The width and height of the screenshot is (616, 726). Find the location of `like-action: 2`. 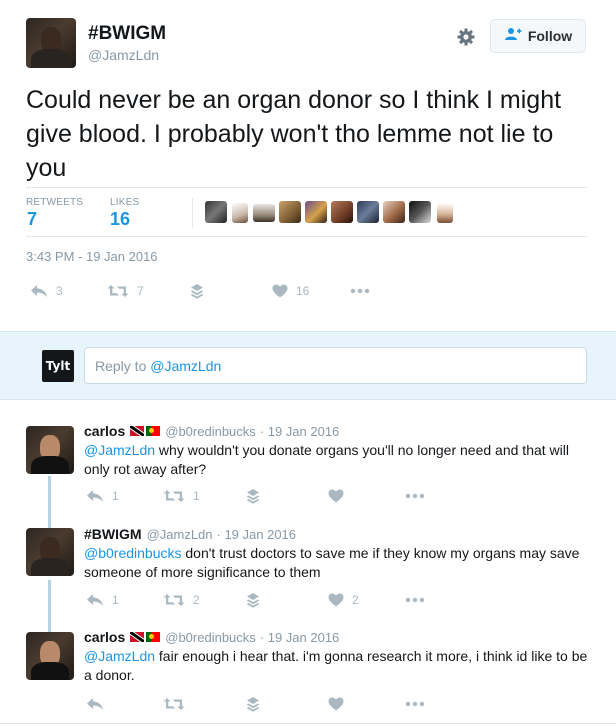

like-action: 2 is located at coordinates (343, 600).